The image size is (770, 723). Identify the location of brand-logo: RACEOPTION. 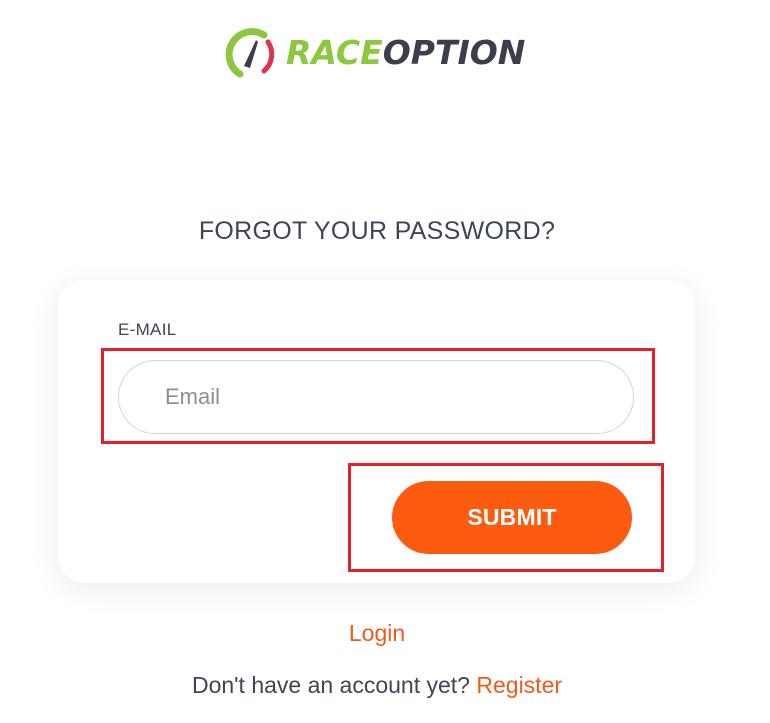
(372, 52).